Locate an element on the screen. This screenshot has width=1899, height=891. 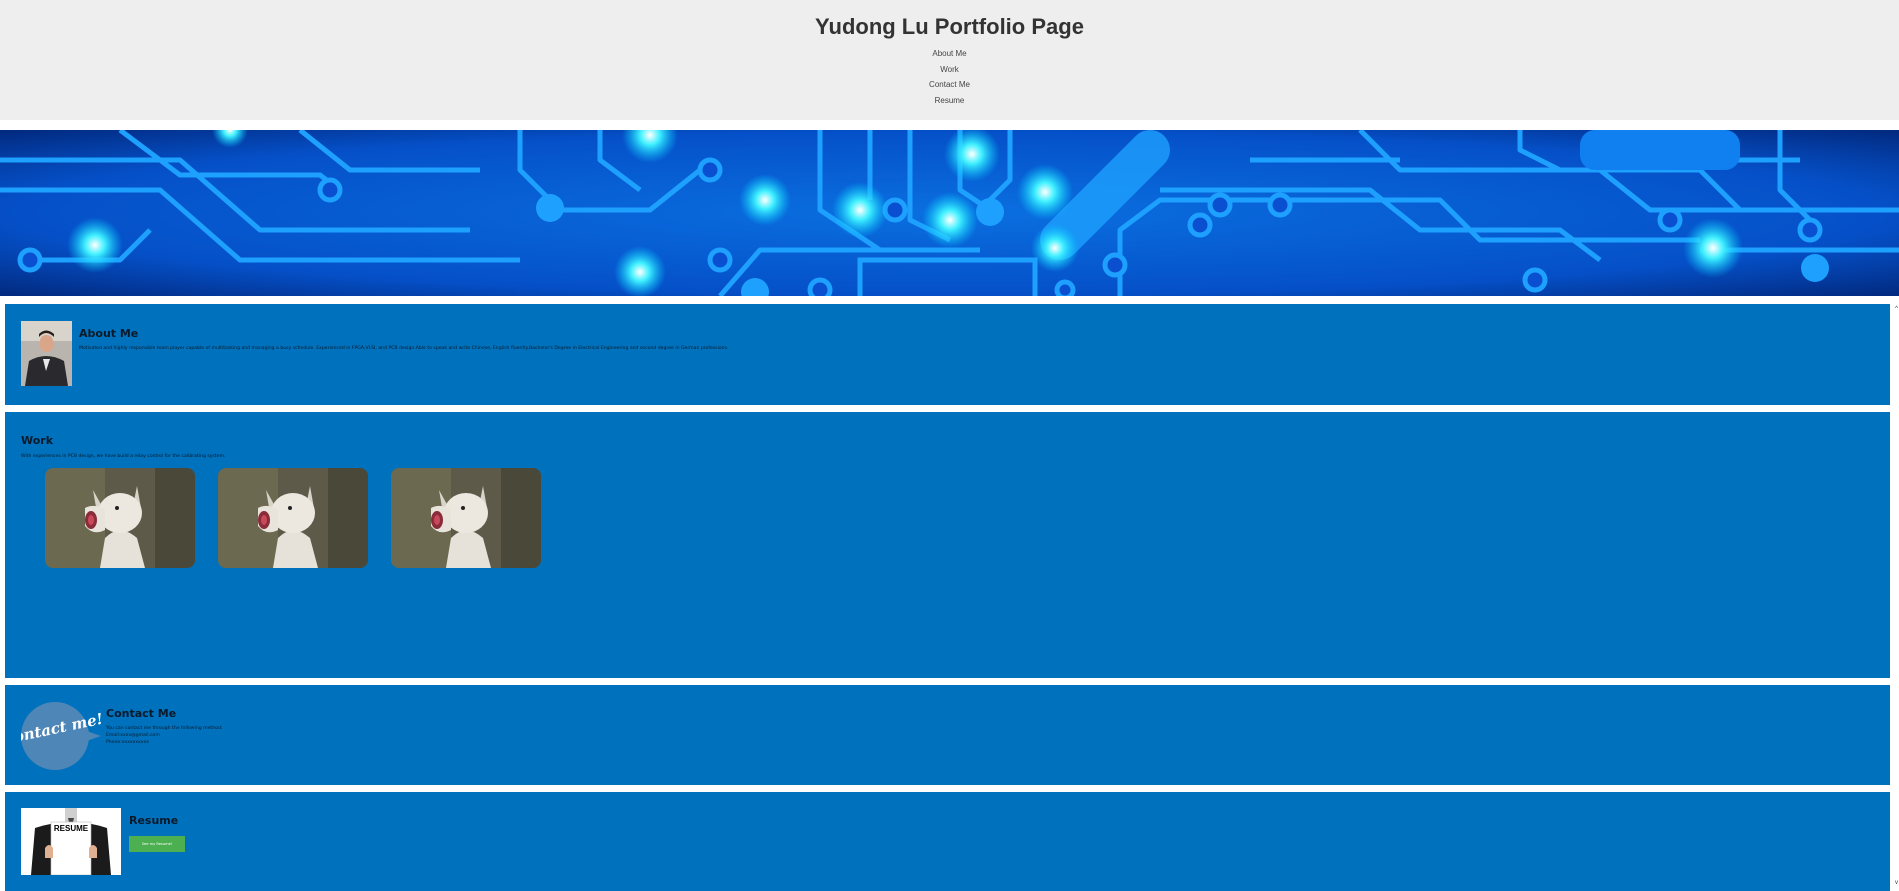
work-title: Work is located at coordinates (37, 440).